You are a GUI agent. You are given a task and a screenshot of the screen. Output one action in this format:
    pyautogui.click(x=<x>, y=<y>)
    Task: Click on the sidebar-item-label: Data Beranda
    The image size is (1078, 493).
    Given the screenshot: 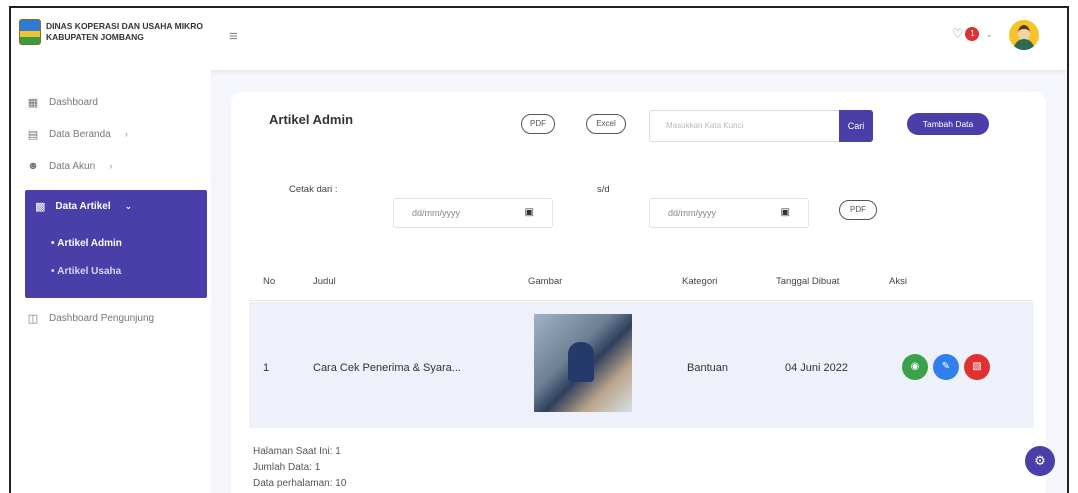 What is the action you would take?
    pyautogui.click(x=80, y=134)
    